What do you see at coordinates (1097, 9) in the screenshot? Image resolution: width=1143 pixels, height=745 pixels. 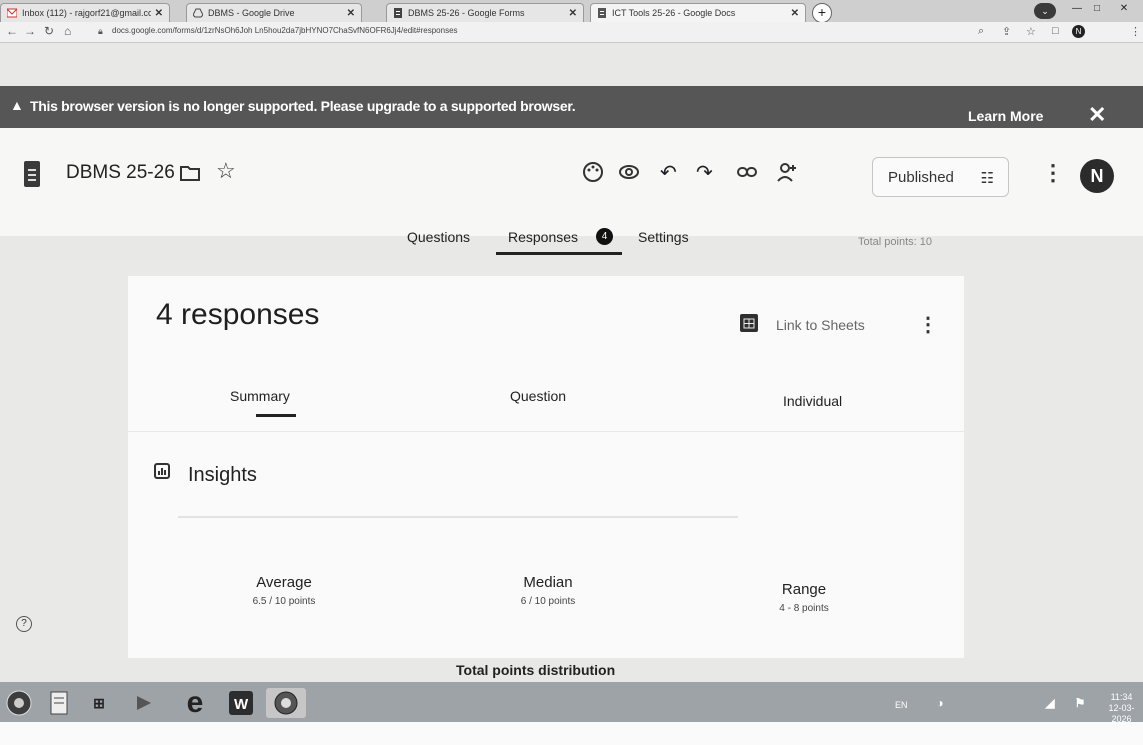 I see `window-maximize-icon: □` at bounding box center [1097, 9].